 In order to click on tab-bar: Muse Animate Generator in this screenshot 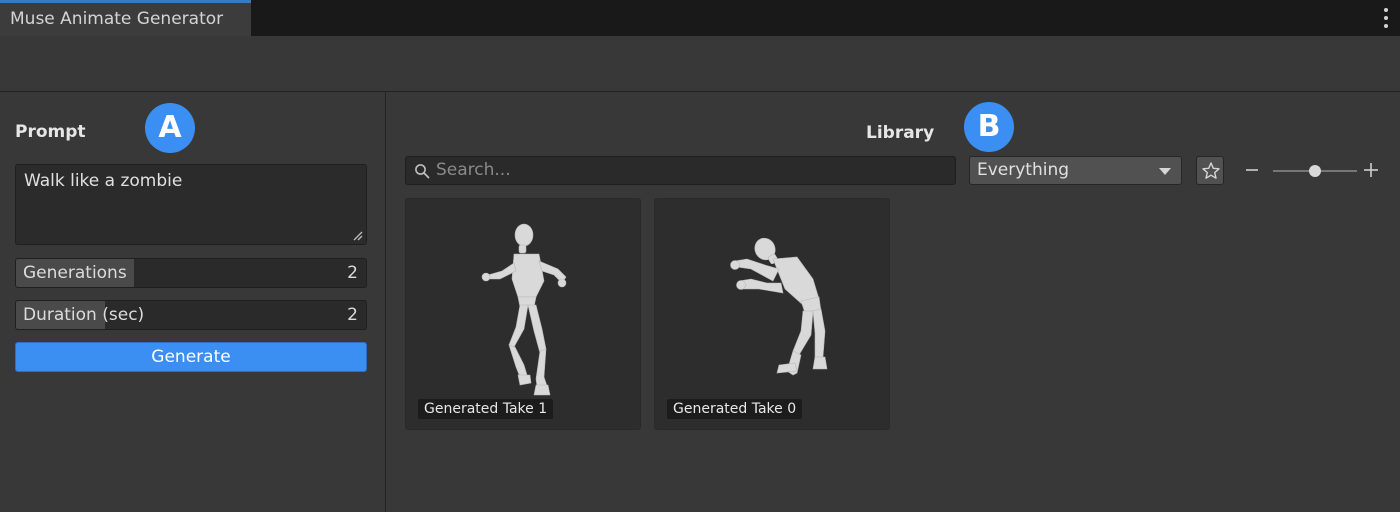, I will do `click(700, 18)`.